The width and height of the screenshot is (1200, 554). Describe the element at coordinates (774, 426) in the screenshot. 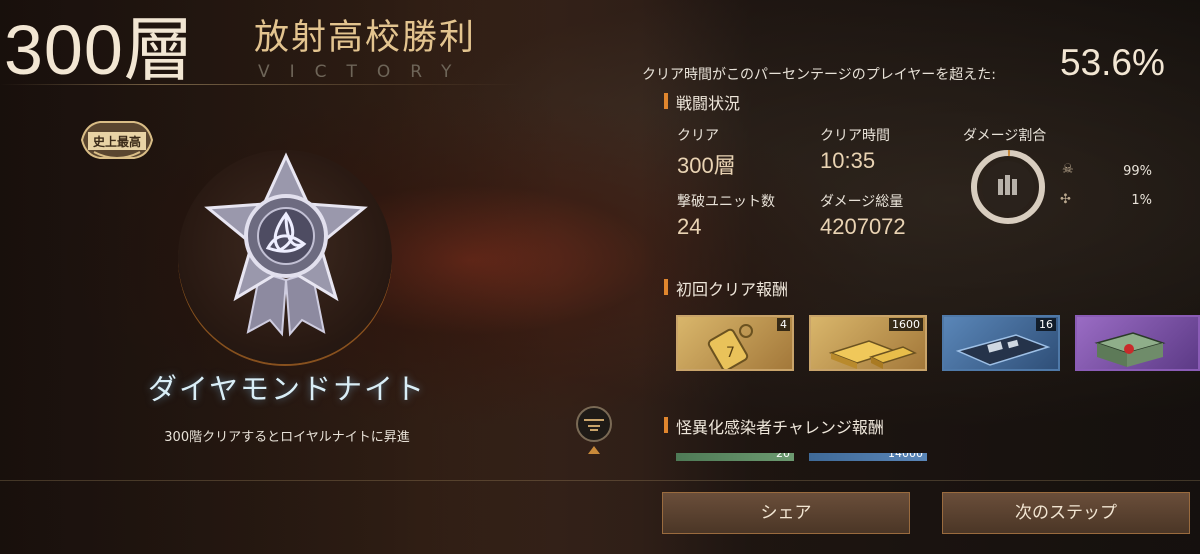

I see `challenge-reward-heading: 怪異化感染者チャレンジ報酬` at that location.